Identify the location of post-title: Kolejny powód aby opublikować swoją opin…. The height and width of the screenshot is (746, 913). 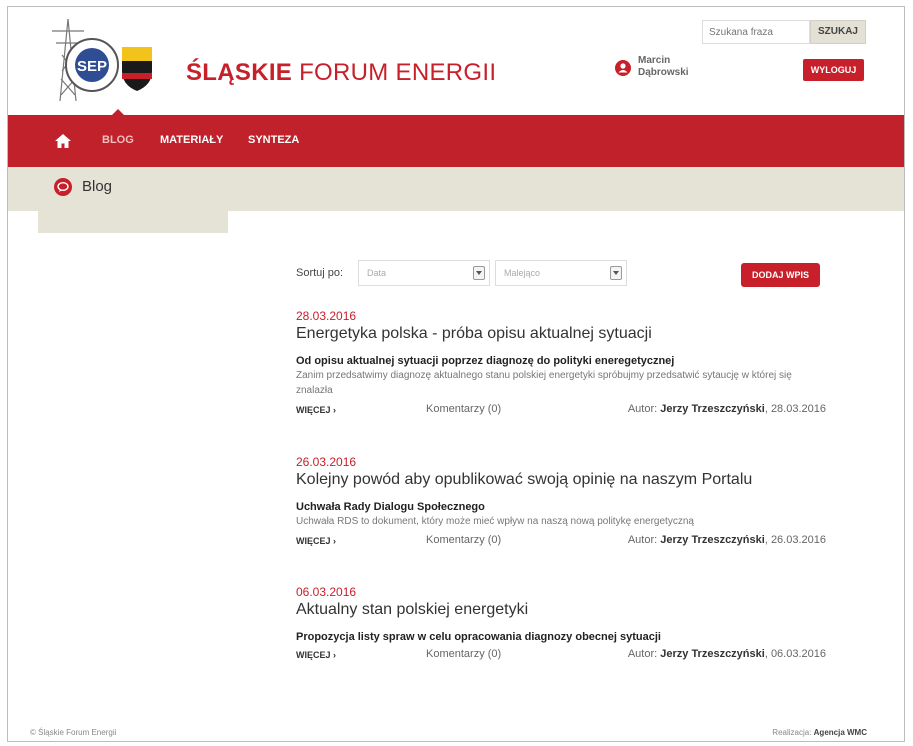
(561, 480).